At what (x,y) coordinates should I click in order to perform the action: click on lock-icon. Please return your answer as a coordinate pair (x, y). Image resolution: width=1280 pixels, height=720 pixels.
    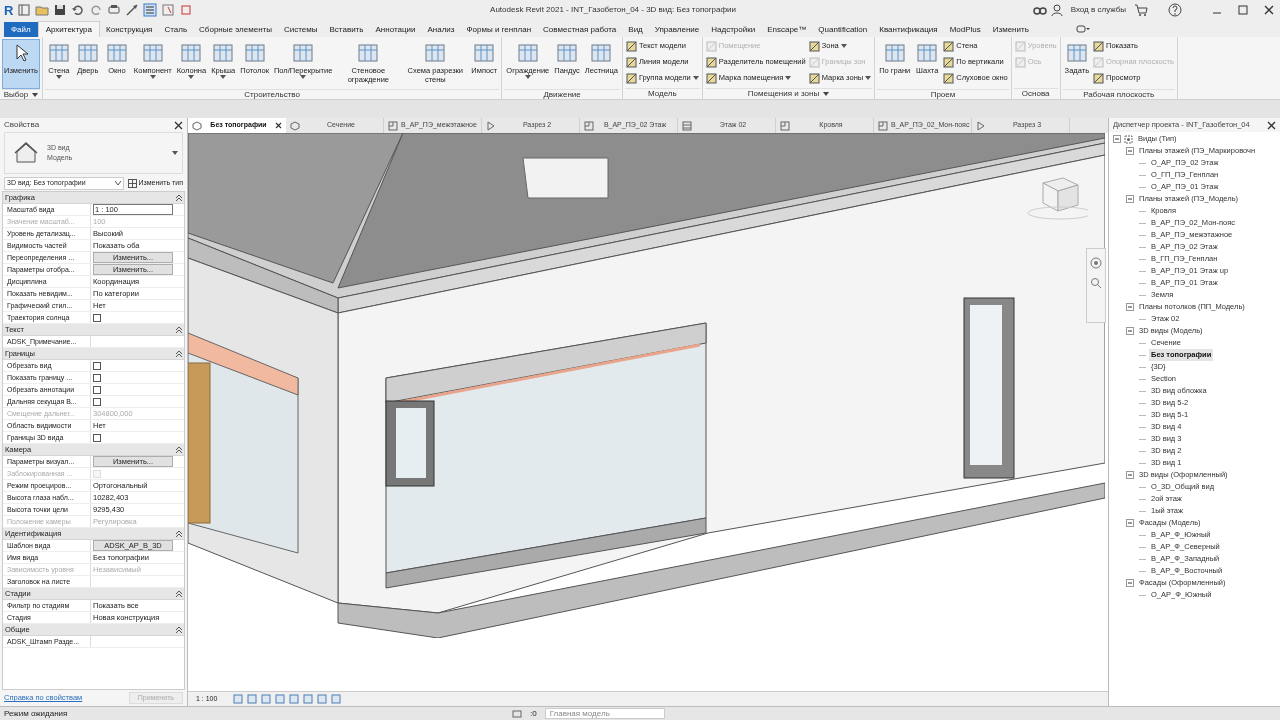
    Looking at the image, I should click on (308, 699).